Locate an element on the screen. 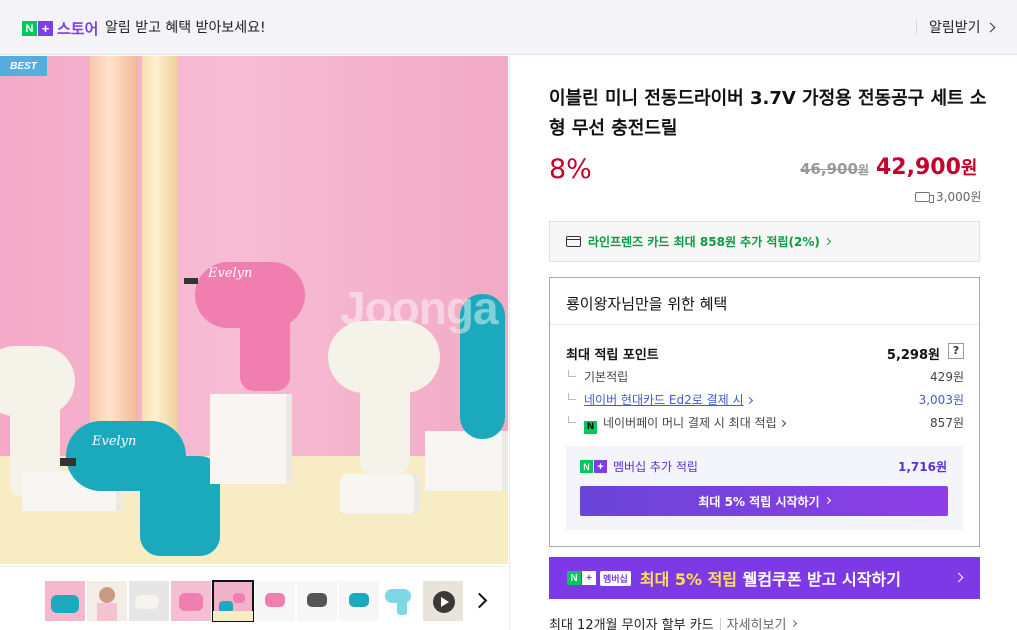  card-promo-text: 라인프렌즈 카드 최대 858원 추가 적립(2%) is located at coordinates (704, 242).